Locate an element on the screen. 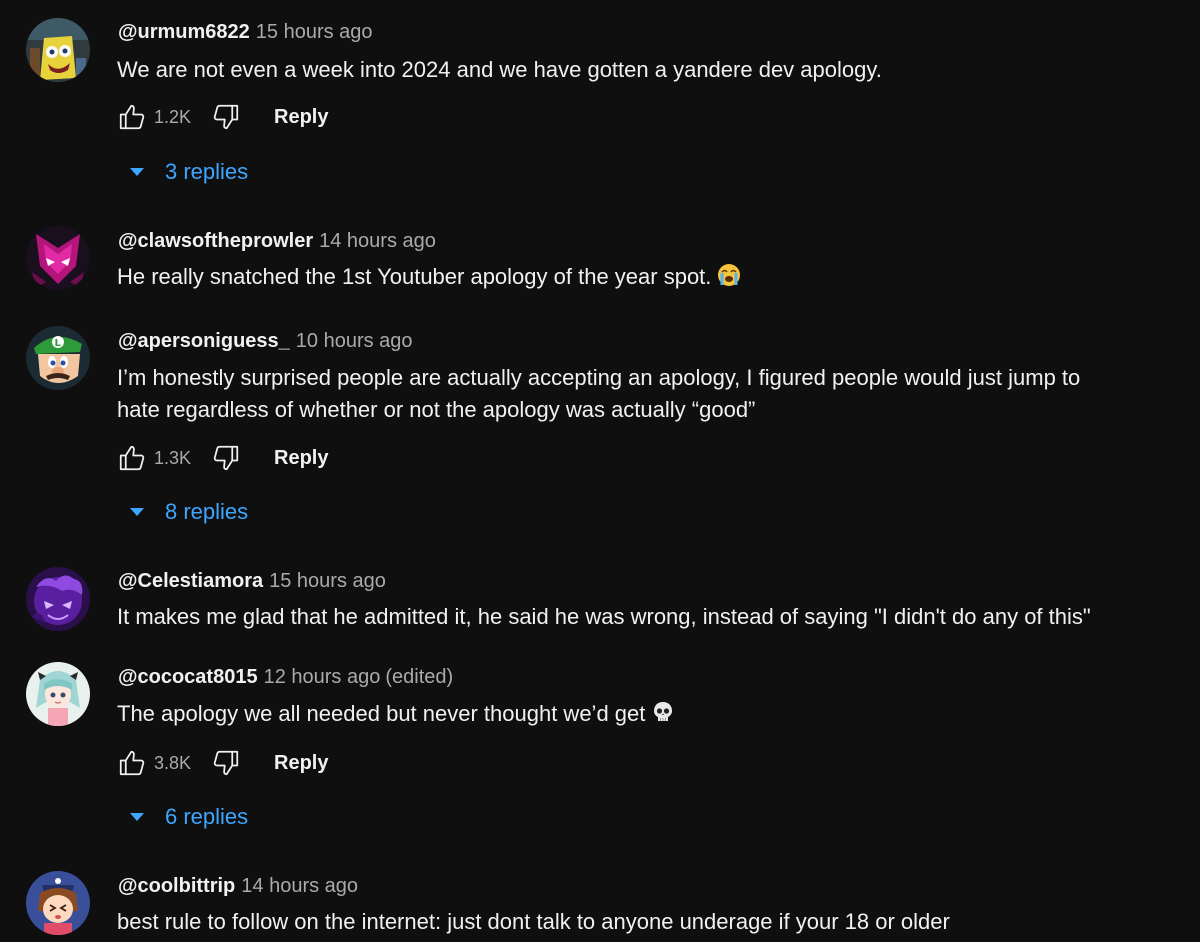  spongebob-avatar-icon is located at coordinates (58, 50).